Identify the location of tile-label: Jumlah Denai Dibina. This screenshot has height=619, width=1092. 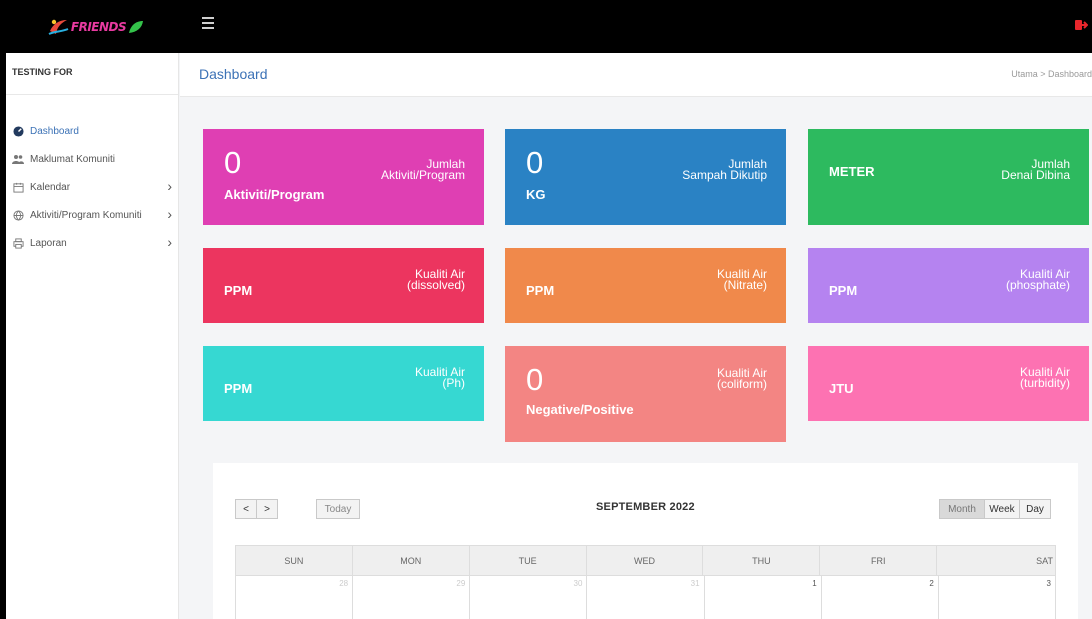
(1035, 169).